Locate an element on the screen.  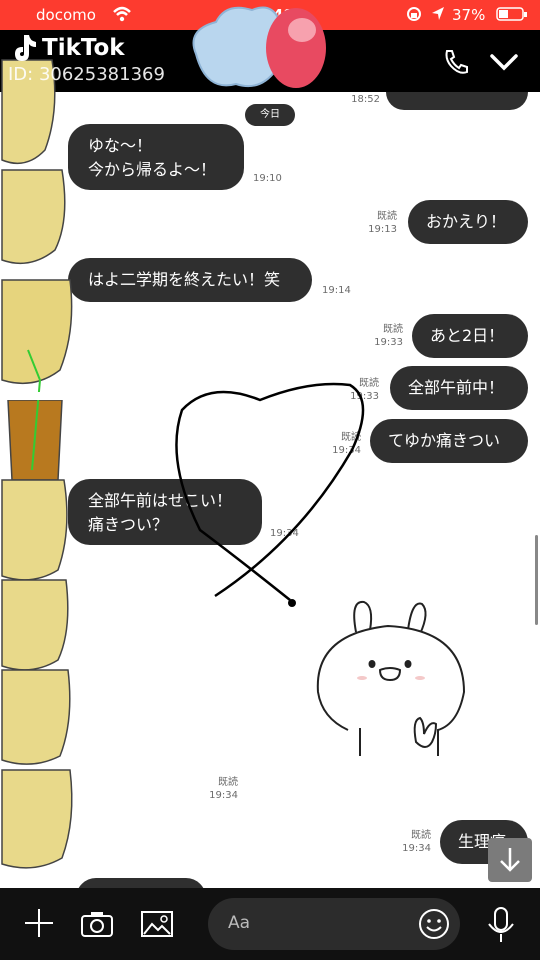
message-bubble-outgoing: おかえり！ is located at coordinates (468, 222).